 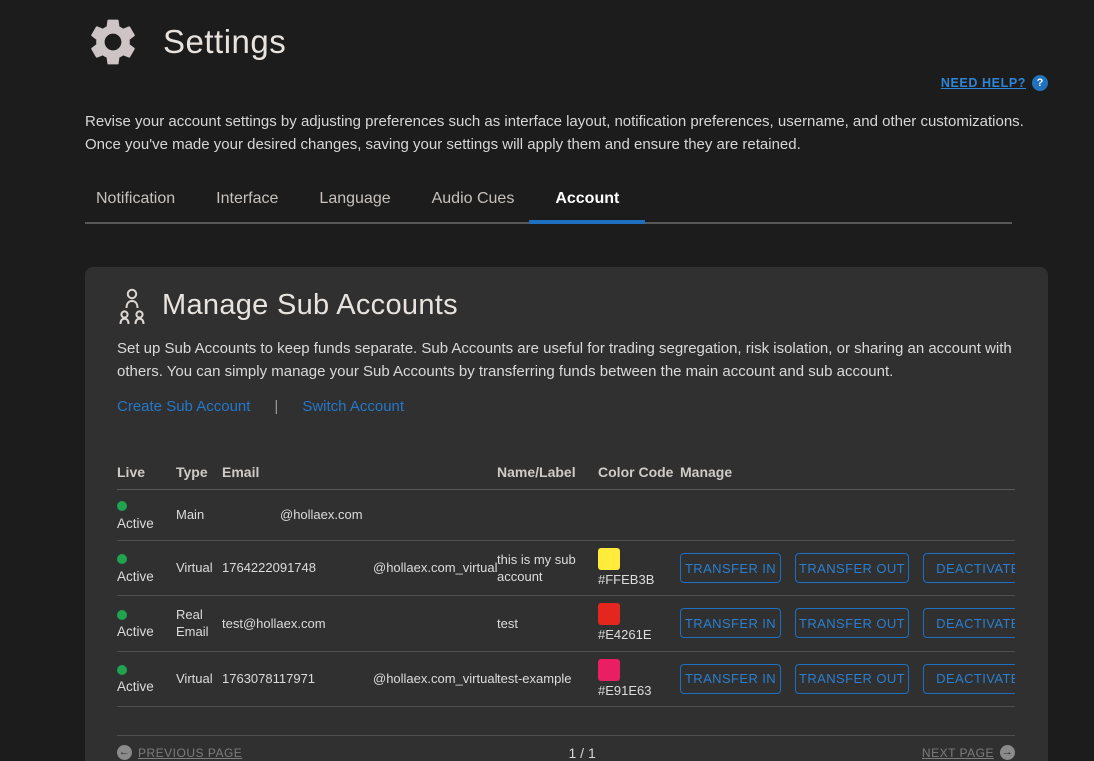 I want to click on col-header-name-label: Name/Label, so click(x=536, y=472).